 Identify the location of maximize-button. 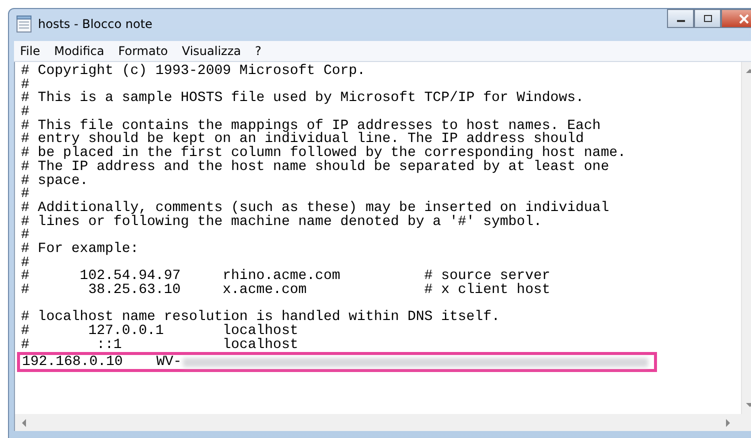
(707, 18).